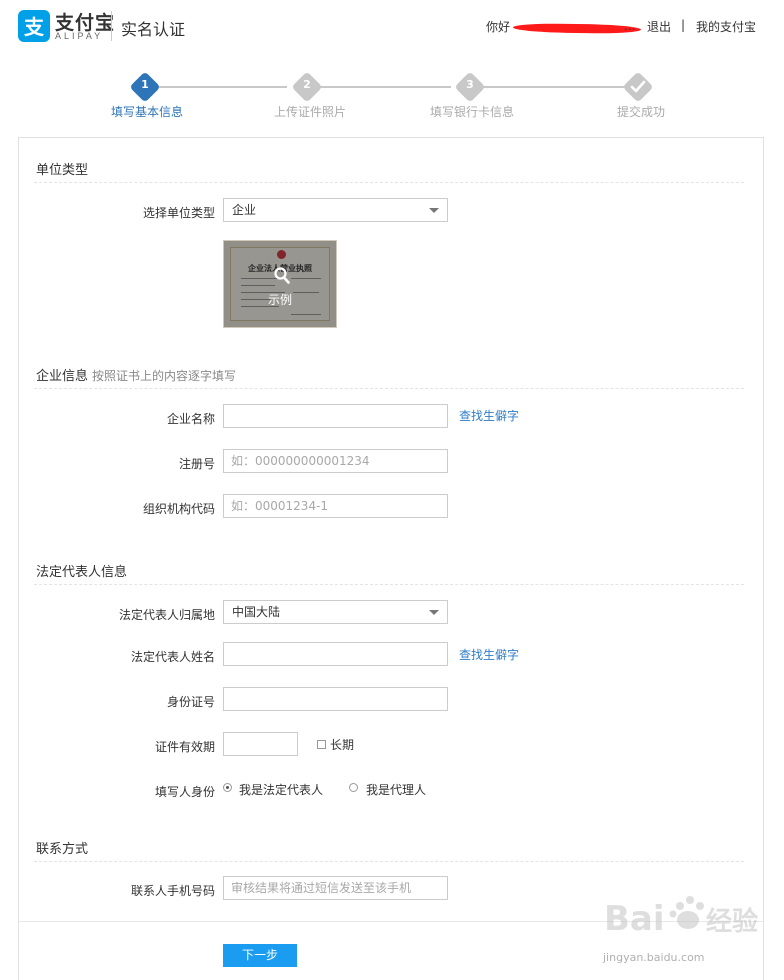 The image size is (784, 980). What do you see at coordinates (279, 300) in the screenshot?
I see `sample-label: 示例` at bounding box center [279, 300].